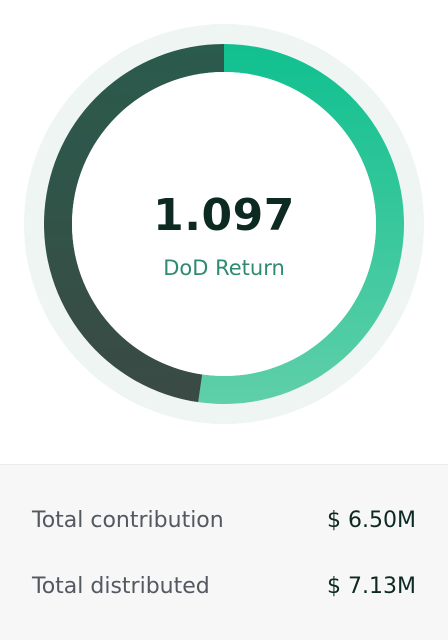 Image resolution: width=448 pixels, height=640 pixels. Describe the element at coordinates (224, 268) in the screenshot. I see `dod-return-label: DoD Return` at that location.